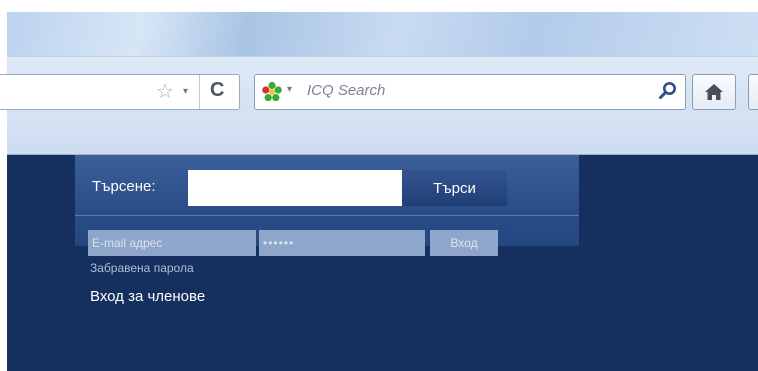 This screenshot has width=758, height=371. Describe the element at coordinates (382, 34) in the screenshot. I see `window-titlebar` at that location.